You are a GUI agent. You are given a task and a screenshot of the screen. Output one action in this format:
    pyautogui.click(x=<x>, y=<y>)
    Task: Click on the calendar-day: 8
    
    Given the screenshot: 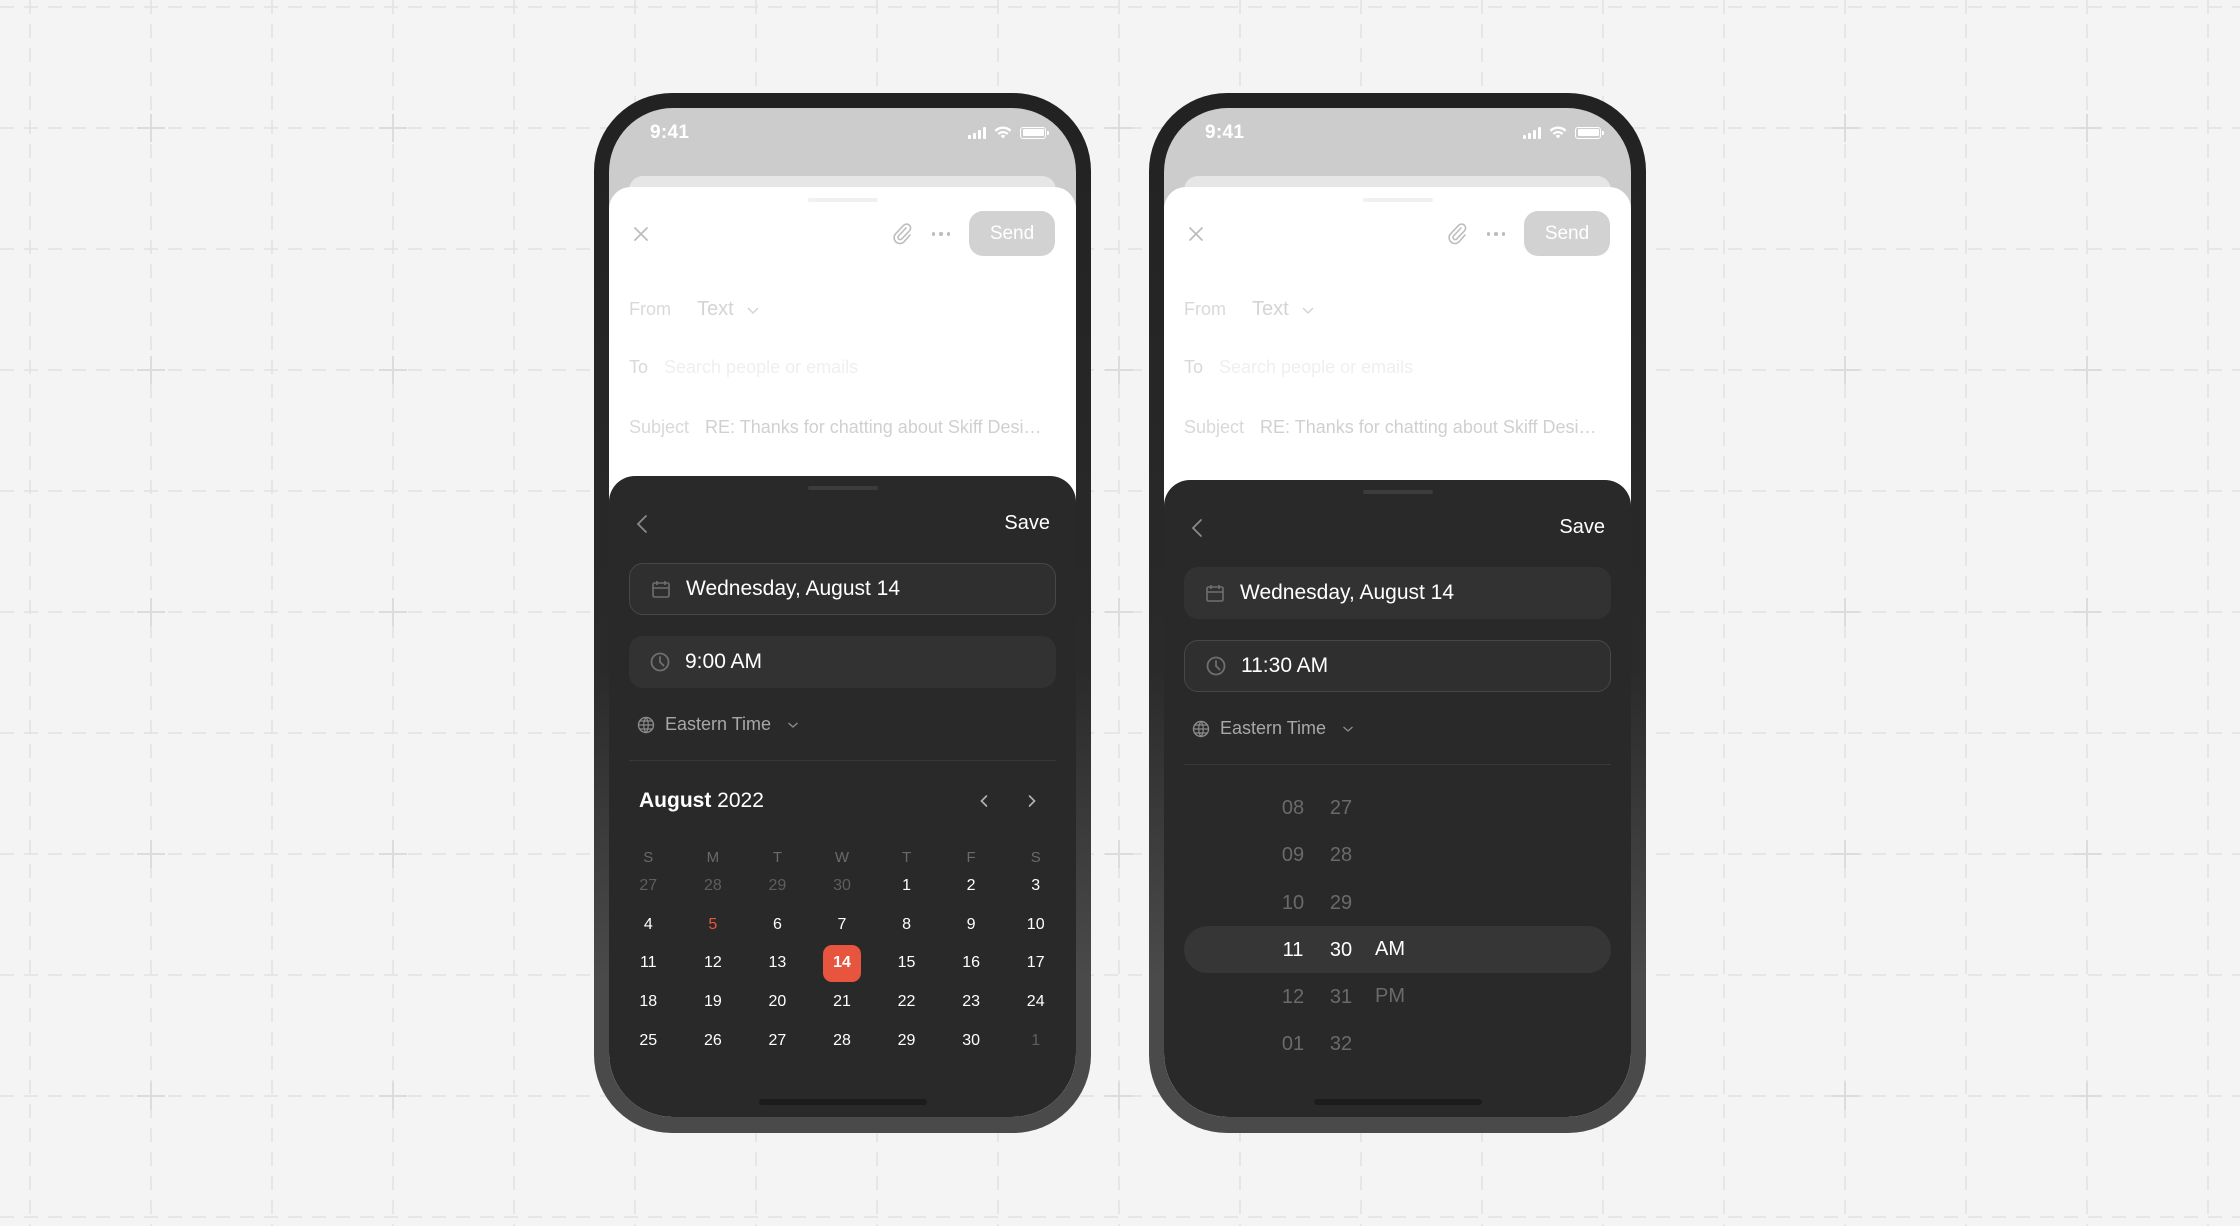 What is the action you would take?
    pyautogui.click(x=906, y=925)
    